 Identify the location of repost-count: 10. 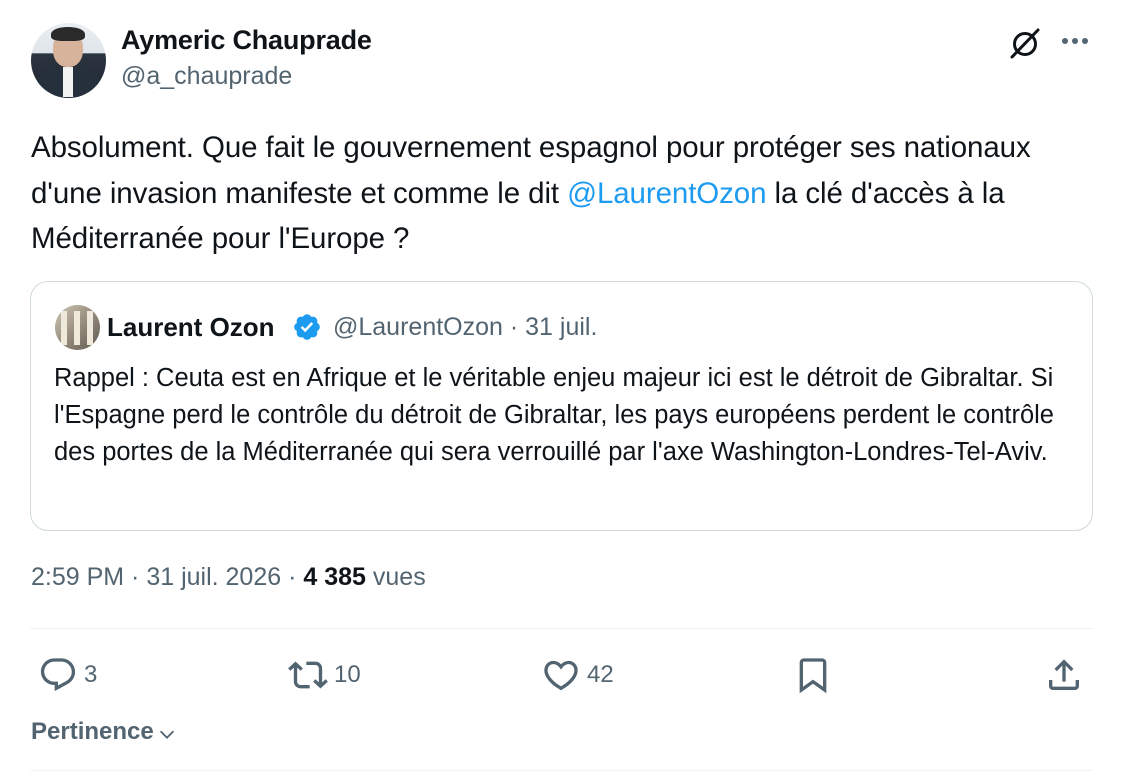
(347, 674).